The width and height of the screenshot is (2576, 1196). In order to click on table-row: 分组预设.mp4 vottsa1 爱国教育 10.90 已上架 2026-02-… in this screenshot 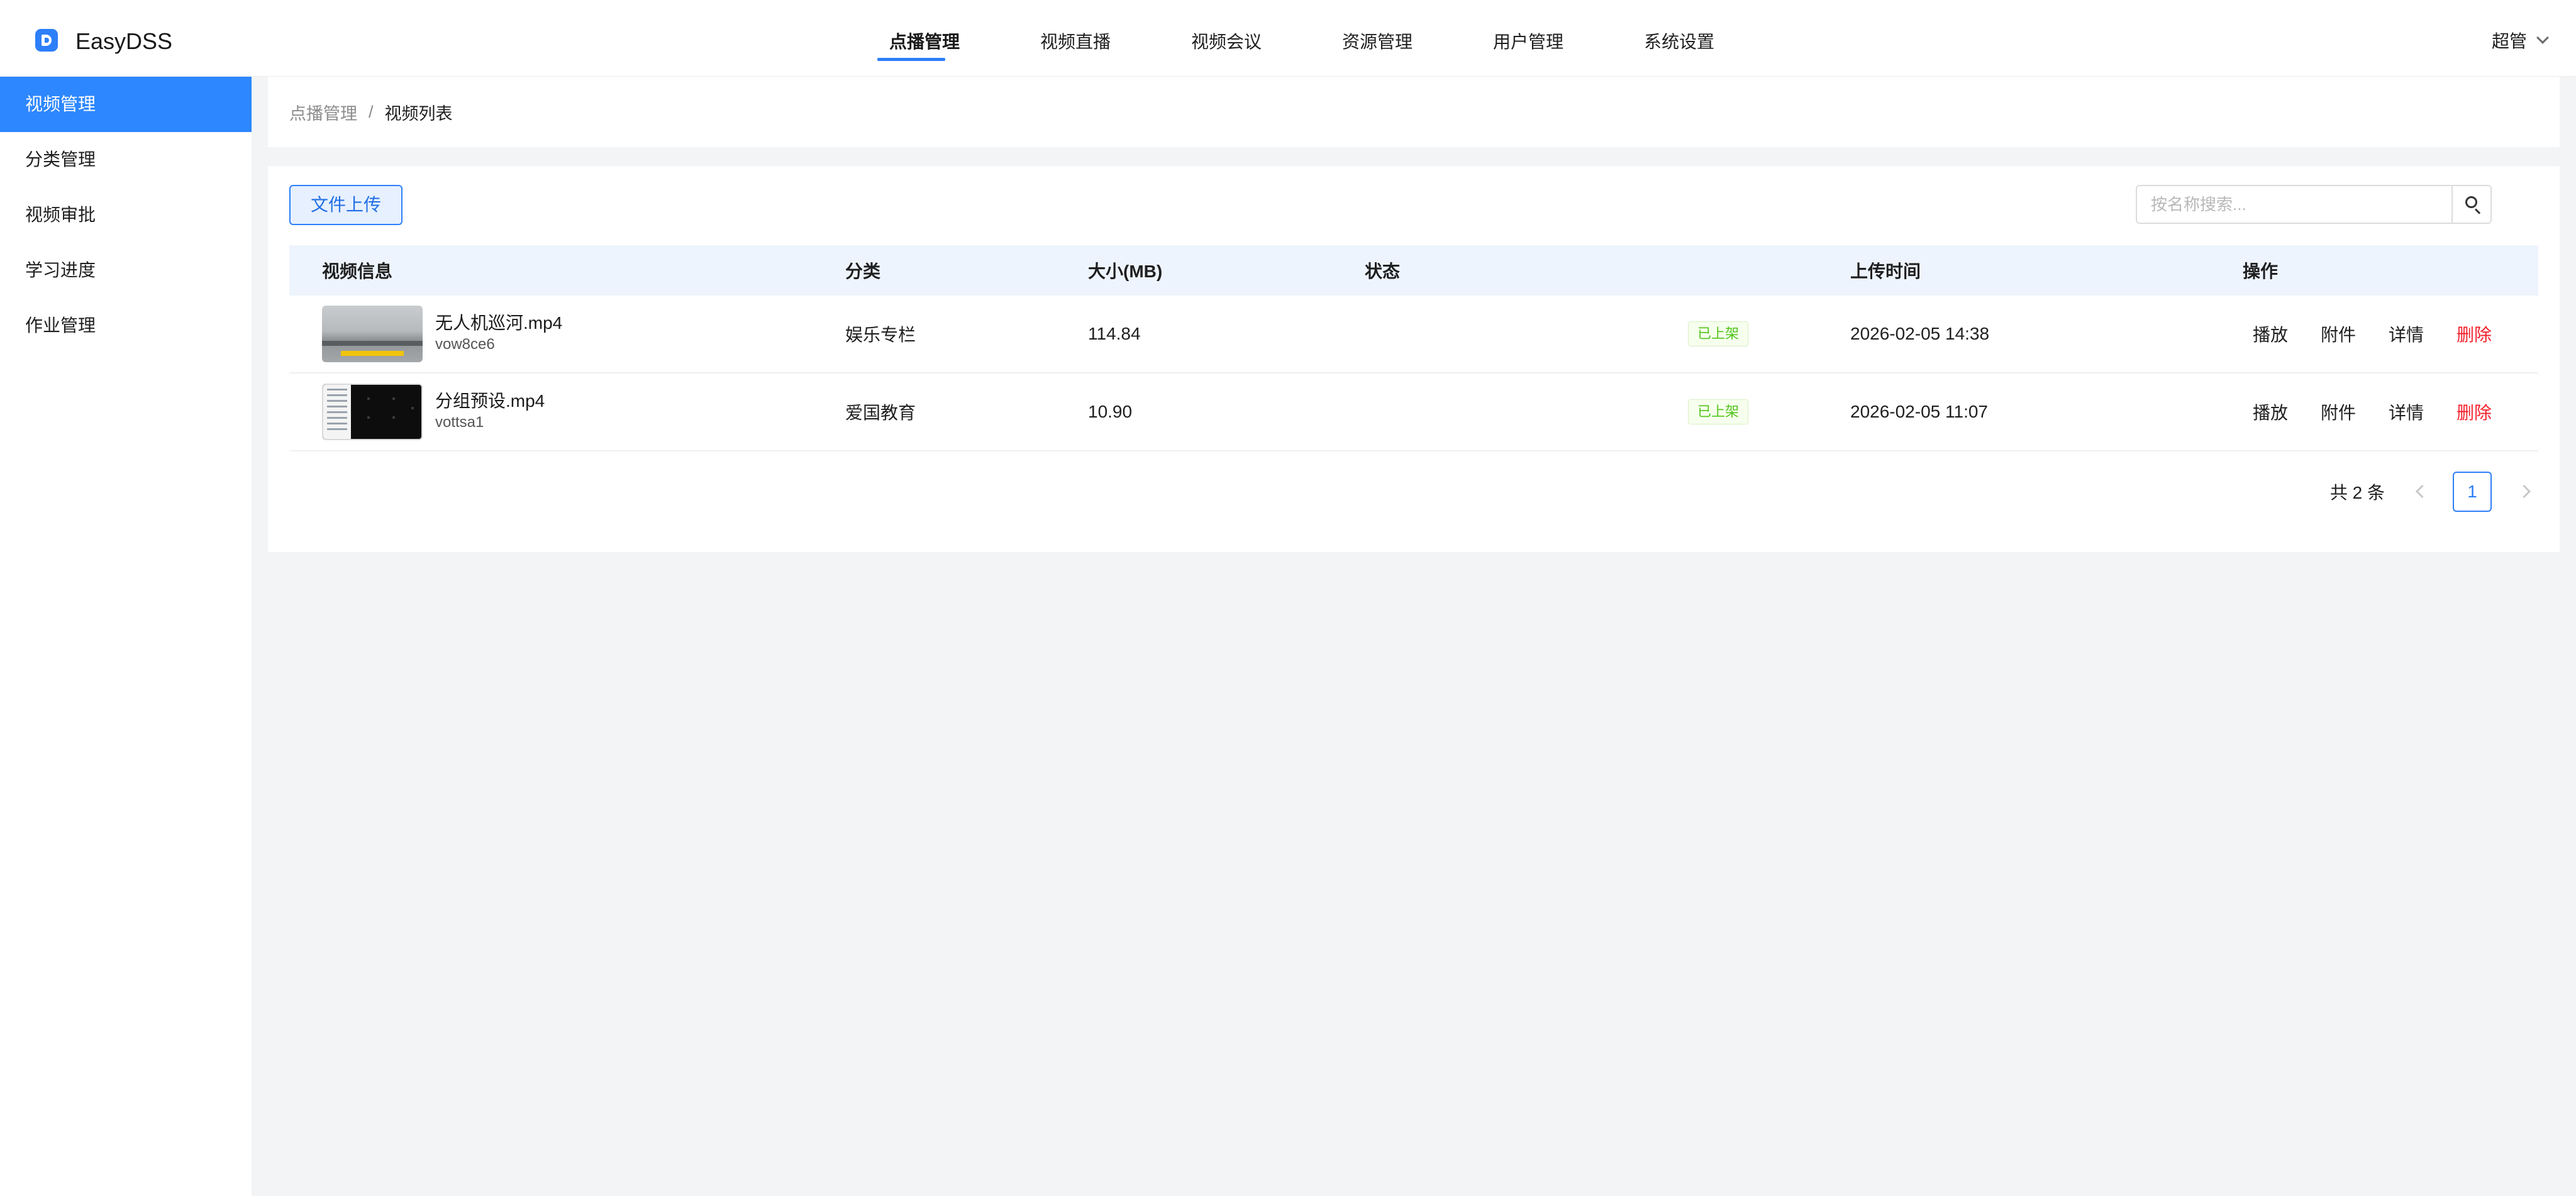, I will do `click(1413, 412)`.